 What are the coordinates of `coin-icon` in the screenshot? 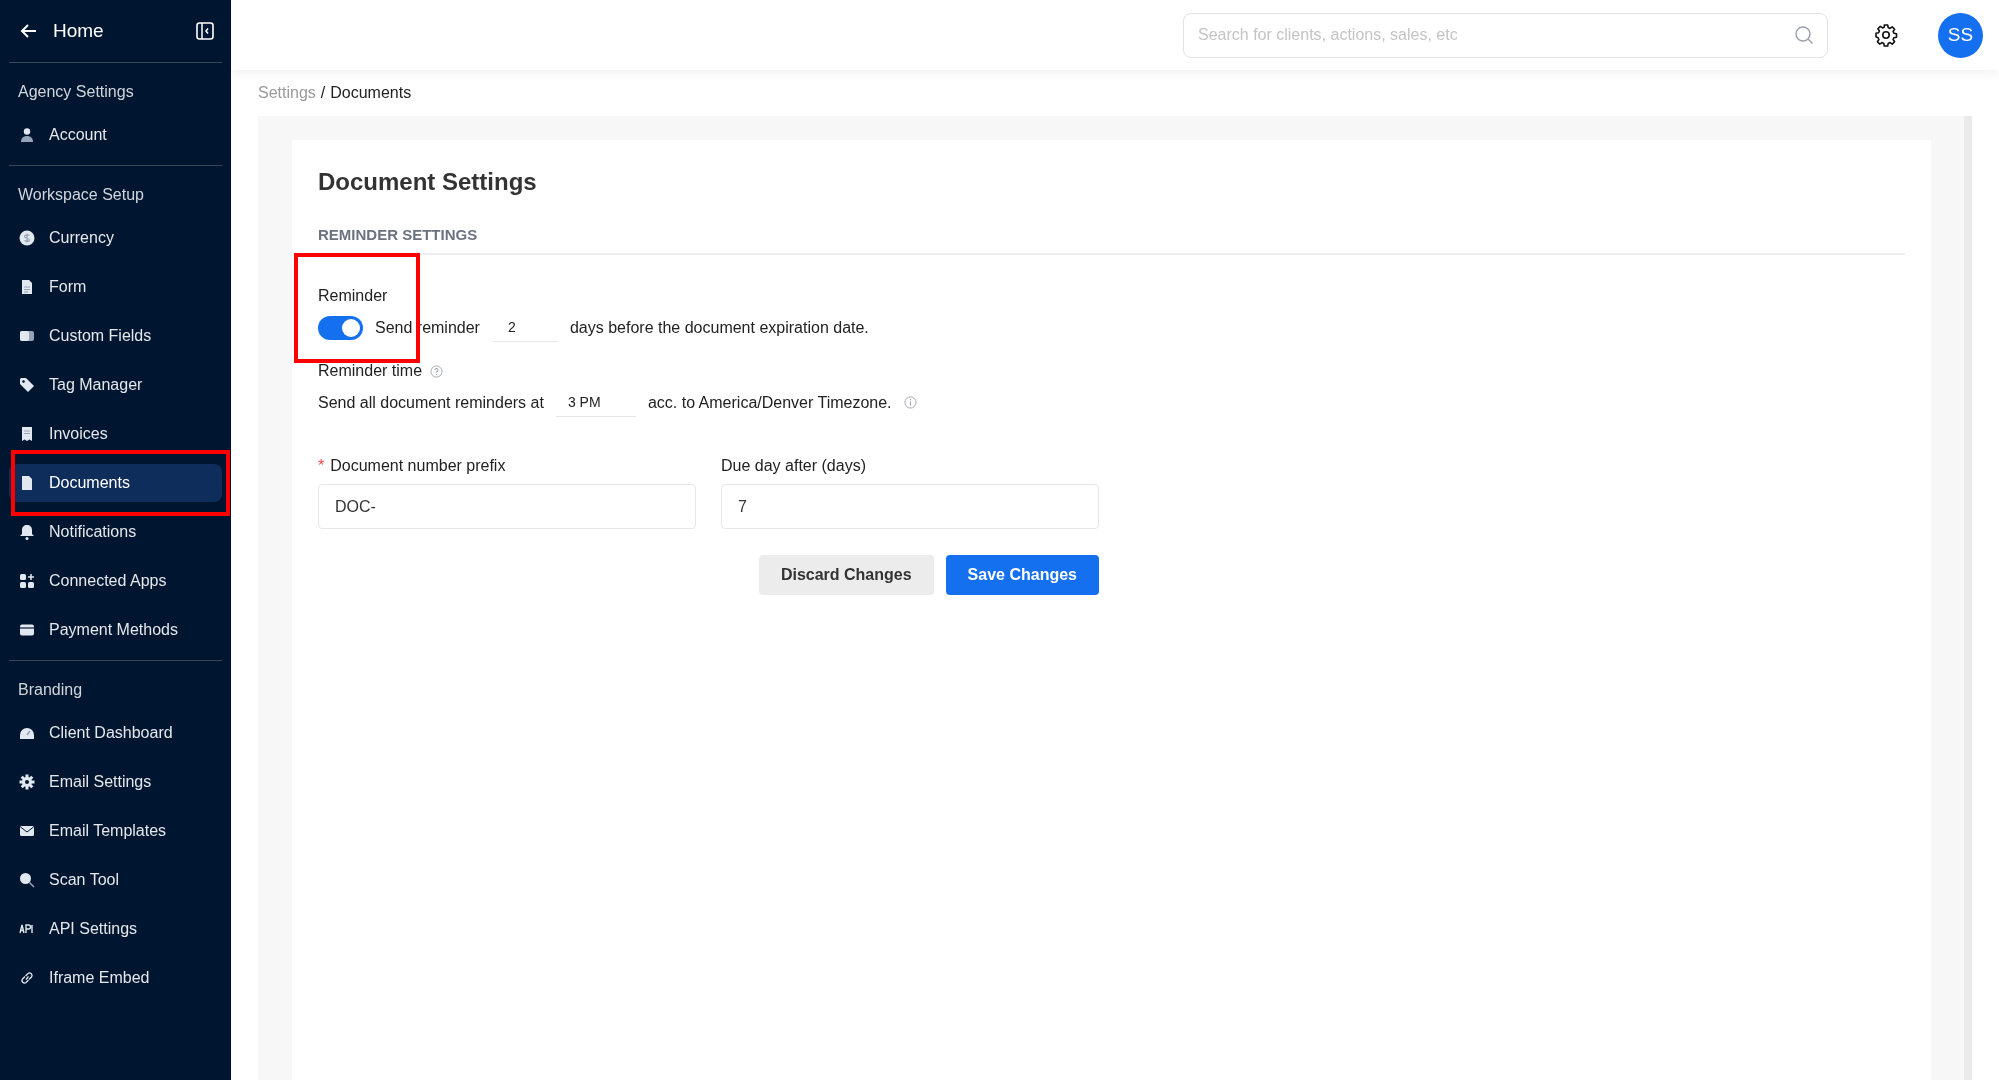 It's located at (27, 238).